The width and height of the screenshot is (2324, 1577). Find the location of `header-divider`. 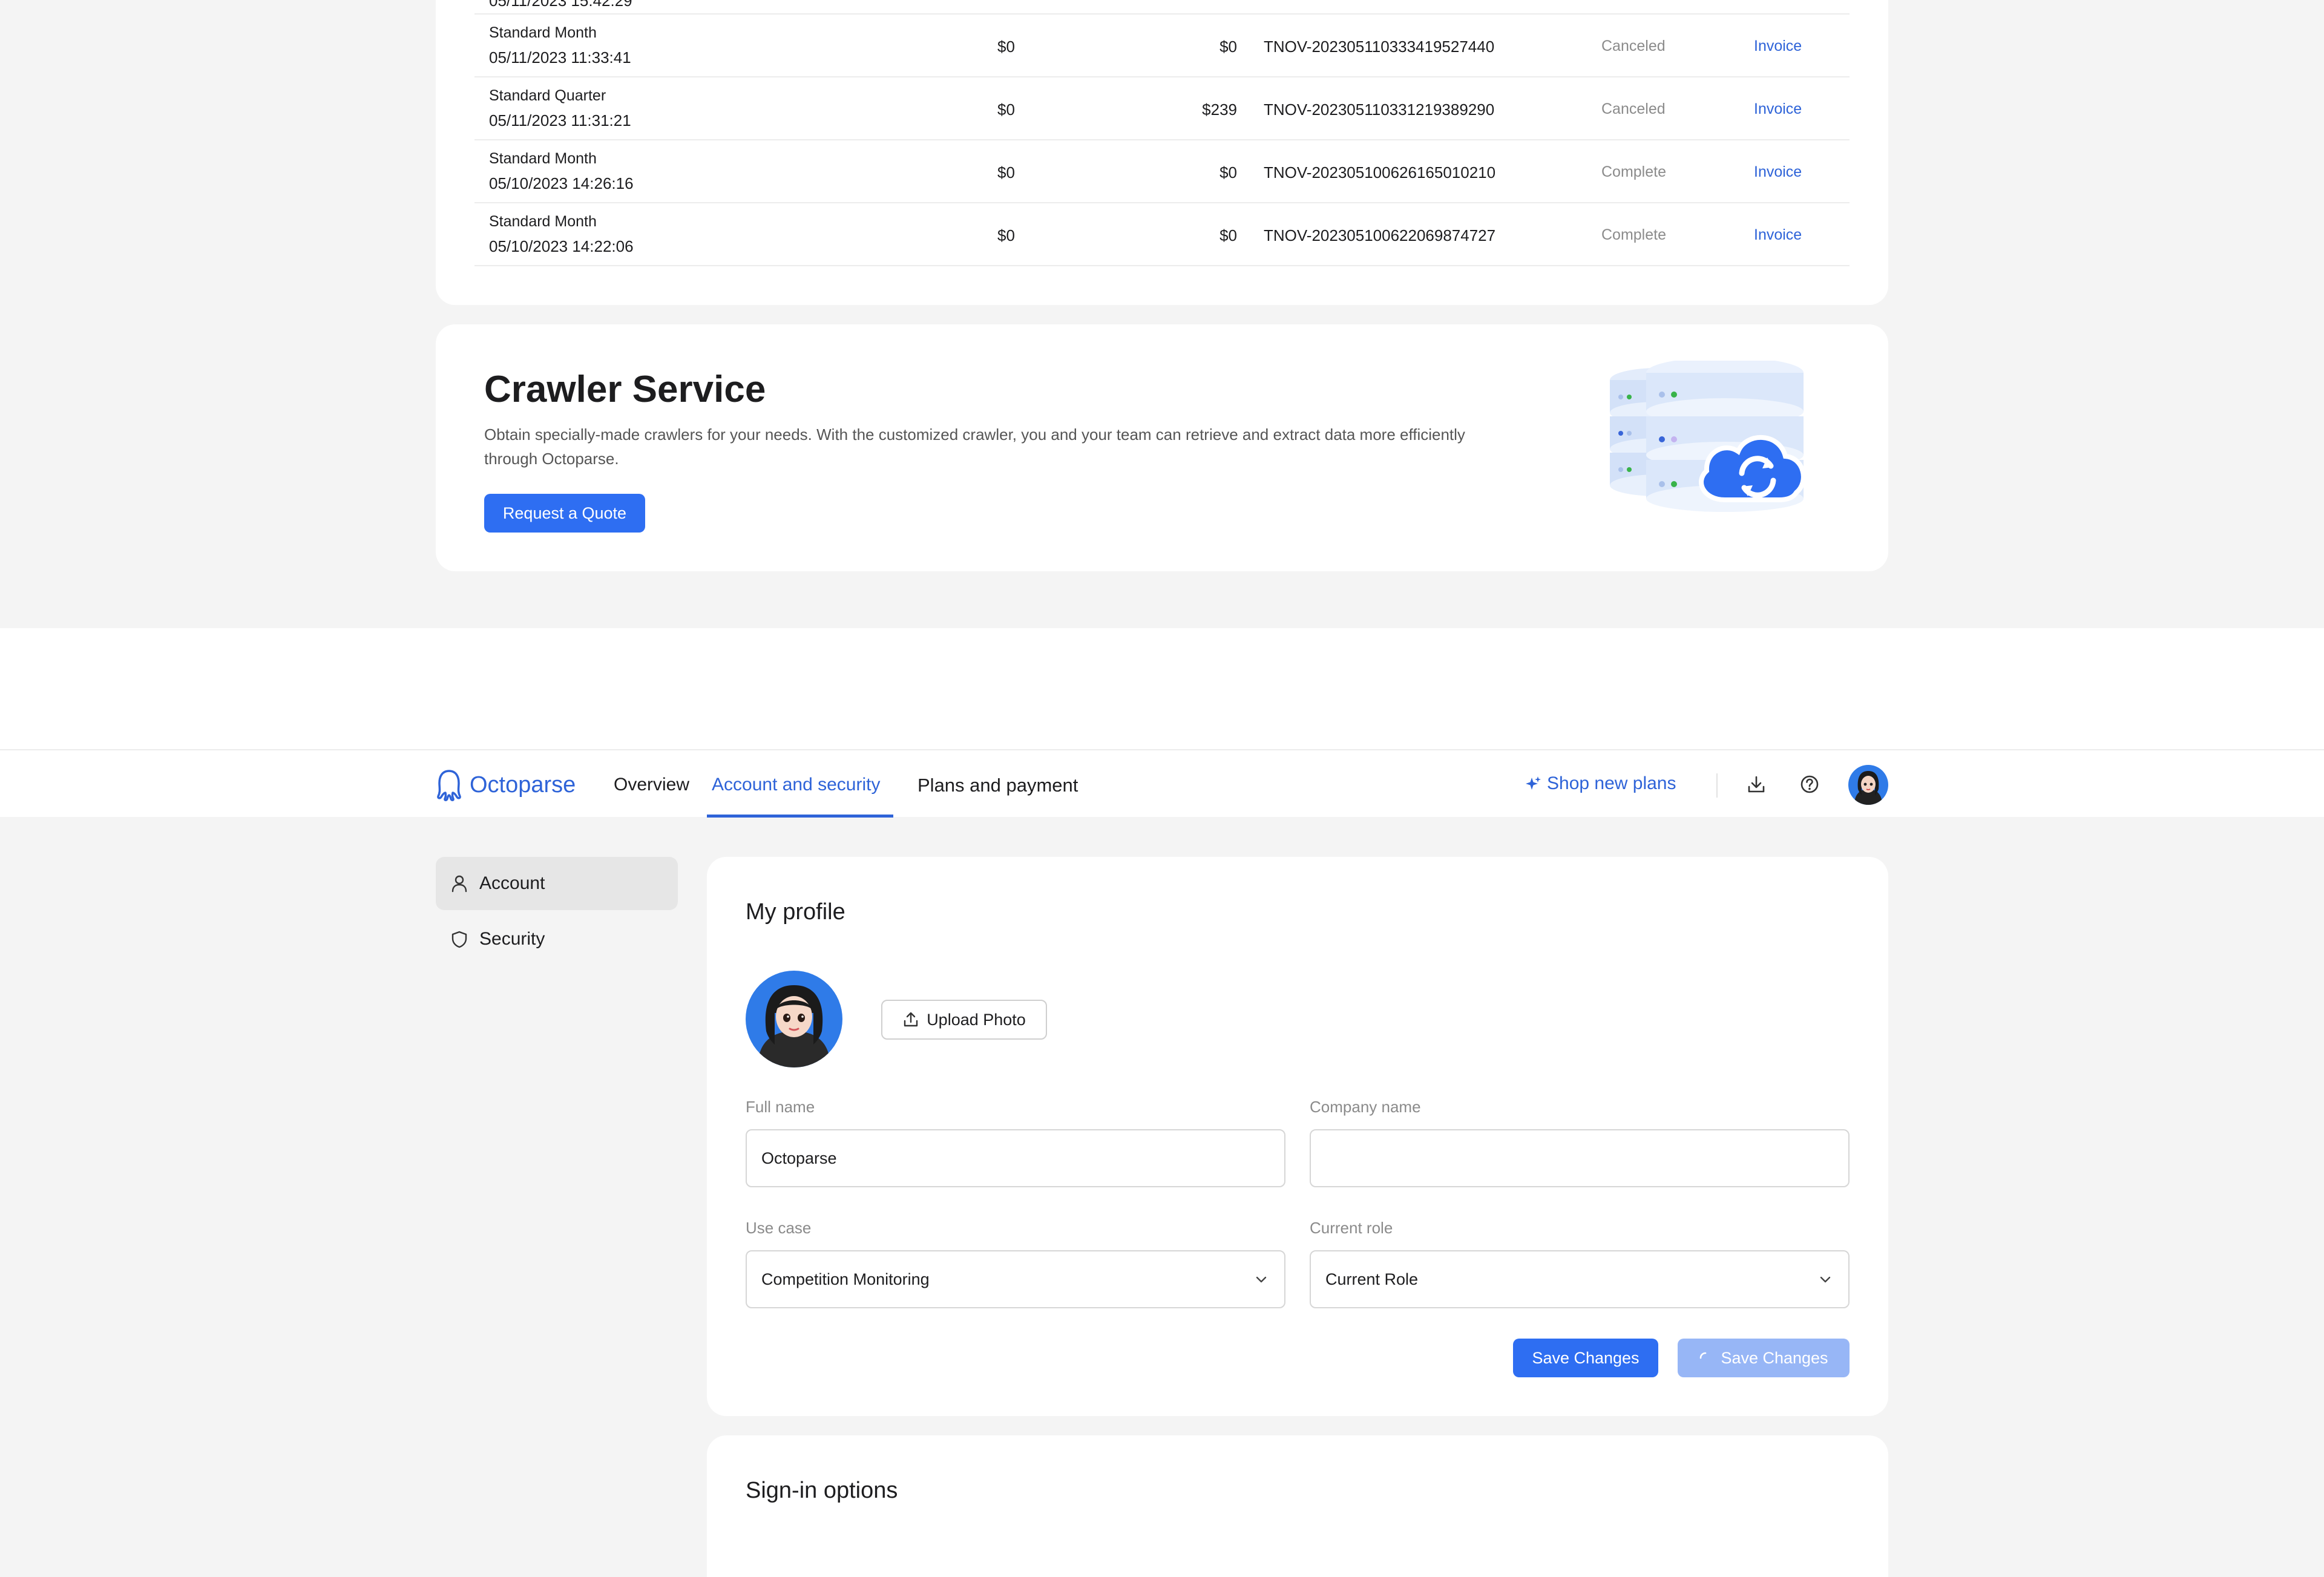

header-divider is located at coordinates (1717, 785).